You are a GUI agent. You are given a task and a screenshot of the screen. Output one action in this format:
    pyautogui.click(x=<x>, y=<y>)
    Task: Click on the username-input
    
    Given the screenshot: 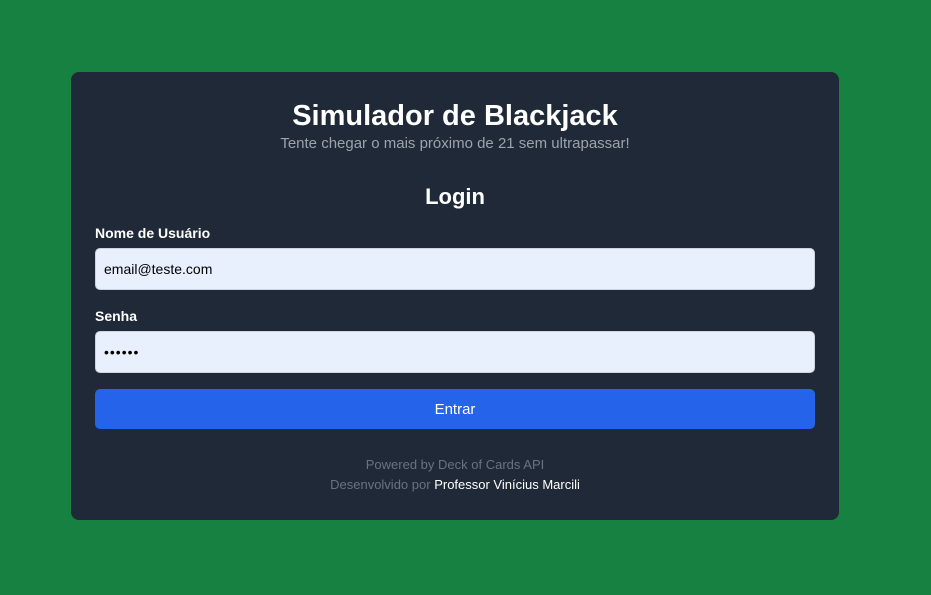 What is the action you would take?
    pyautogui.click(x=455, y=269)
    